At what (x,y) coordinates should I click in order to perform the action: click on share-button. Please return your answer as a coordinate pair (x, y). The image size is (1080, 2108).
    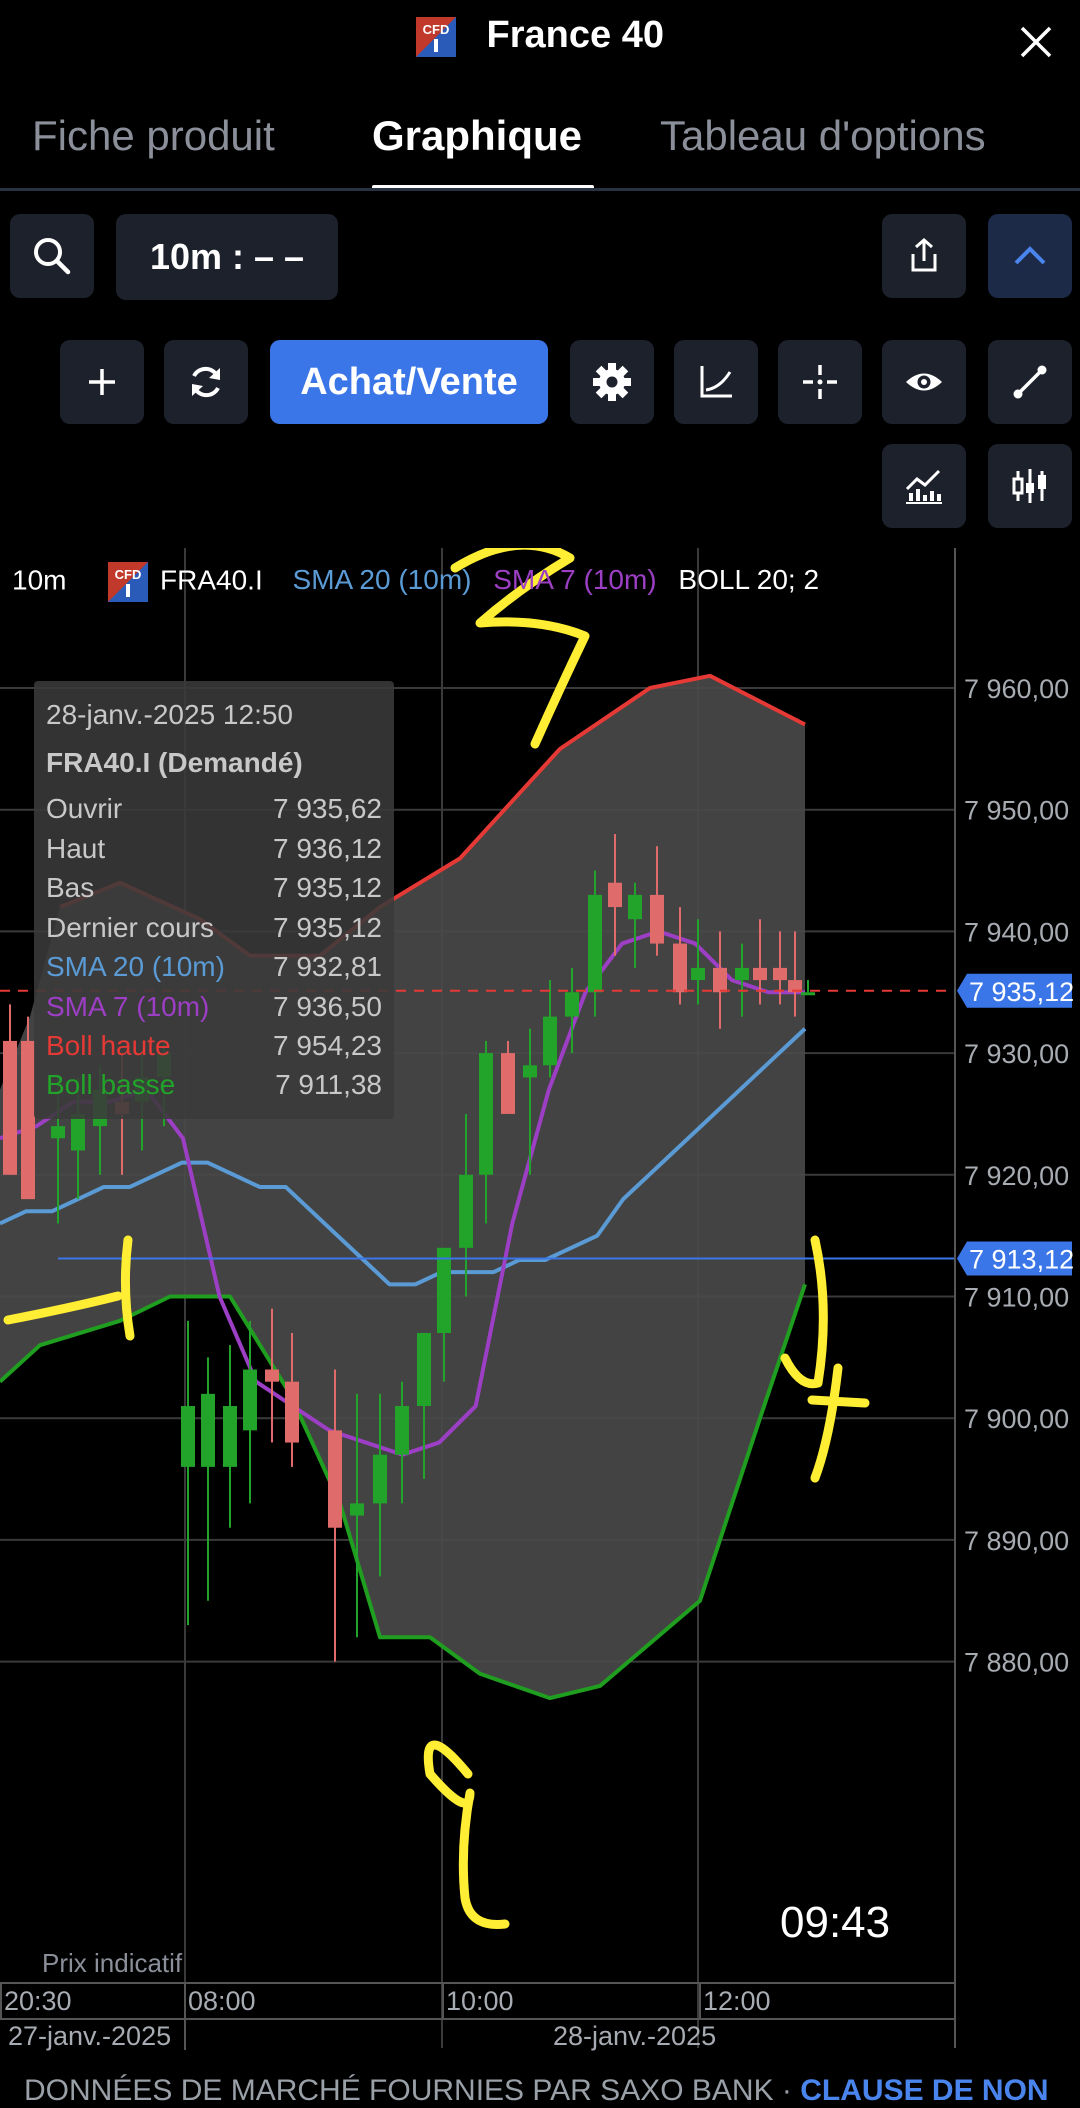
    Looking at the image, I should click on (924, 256).